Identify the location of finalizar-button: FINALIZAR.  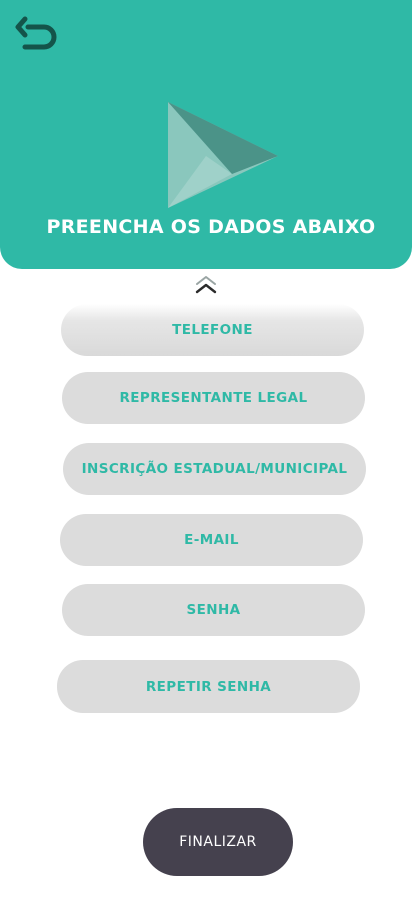
(218, 842).